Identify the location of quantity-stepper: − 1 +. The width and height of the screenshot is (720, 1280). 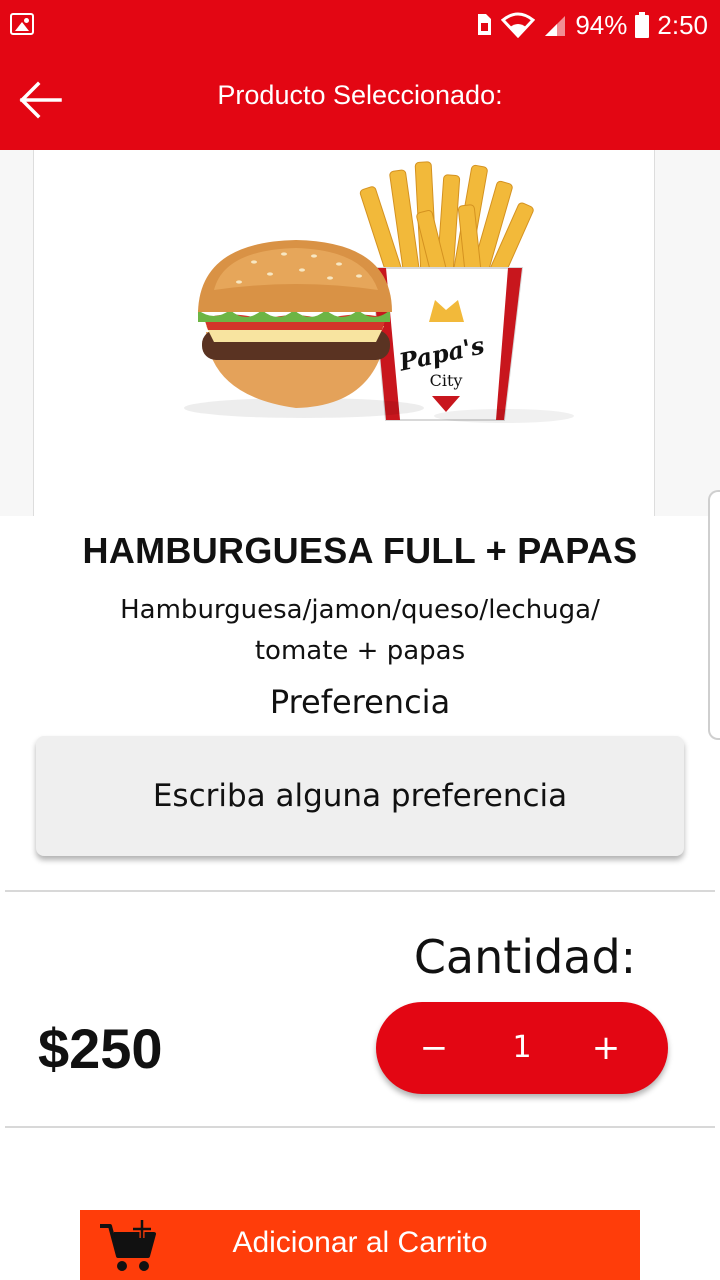
(522, 1048).